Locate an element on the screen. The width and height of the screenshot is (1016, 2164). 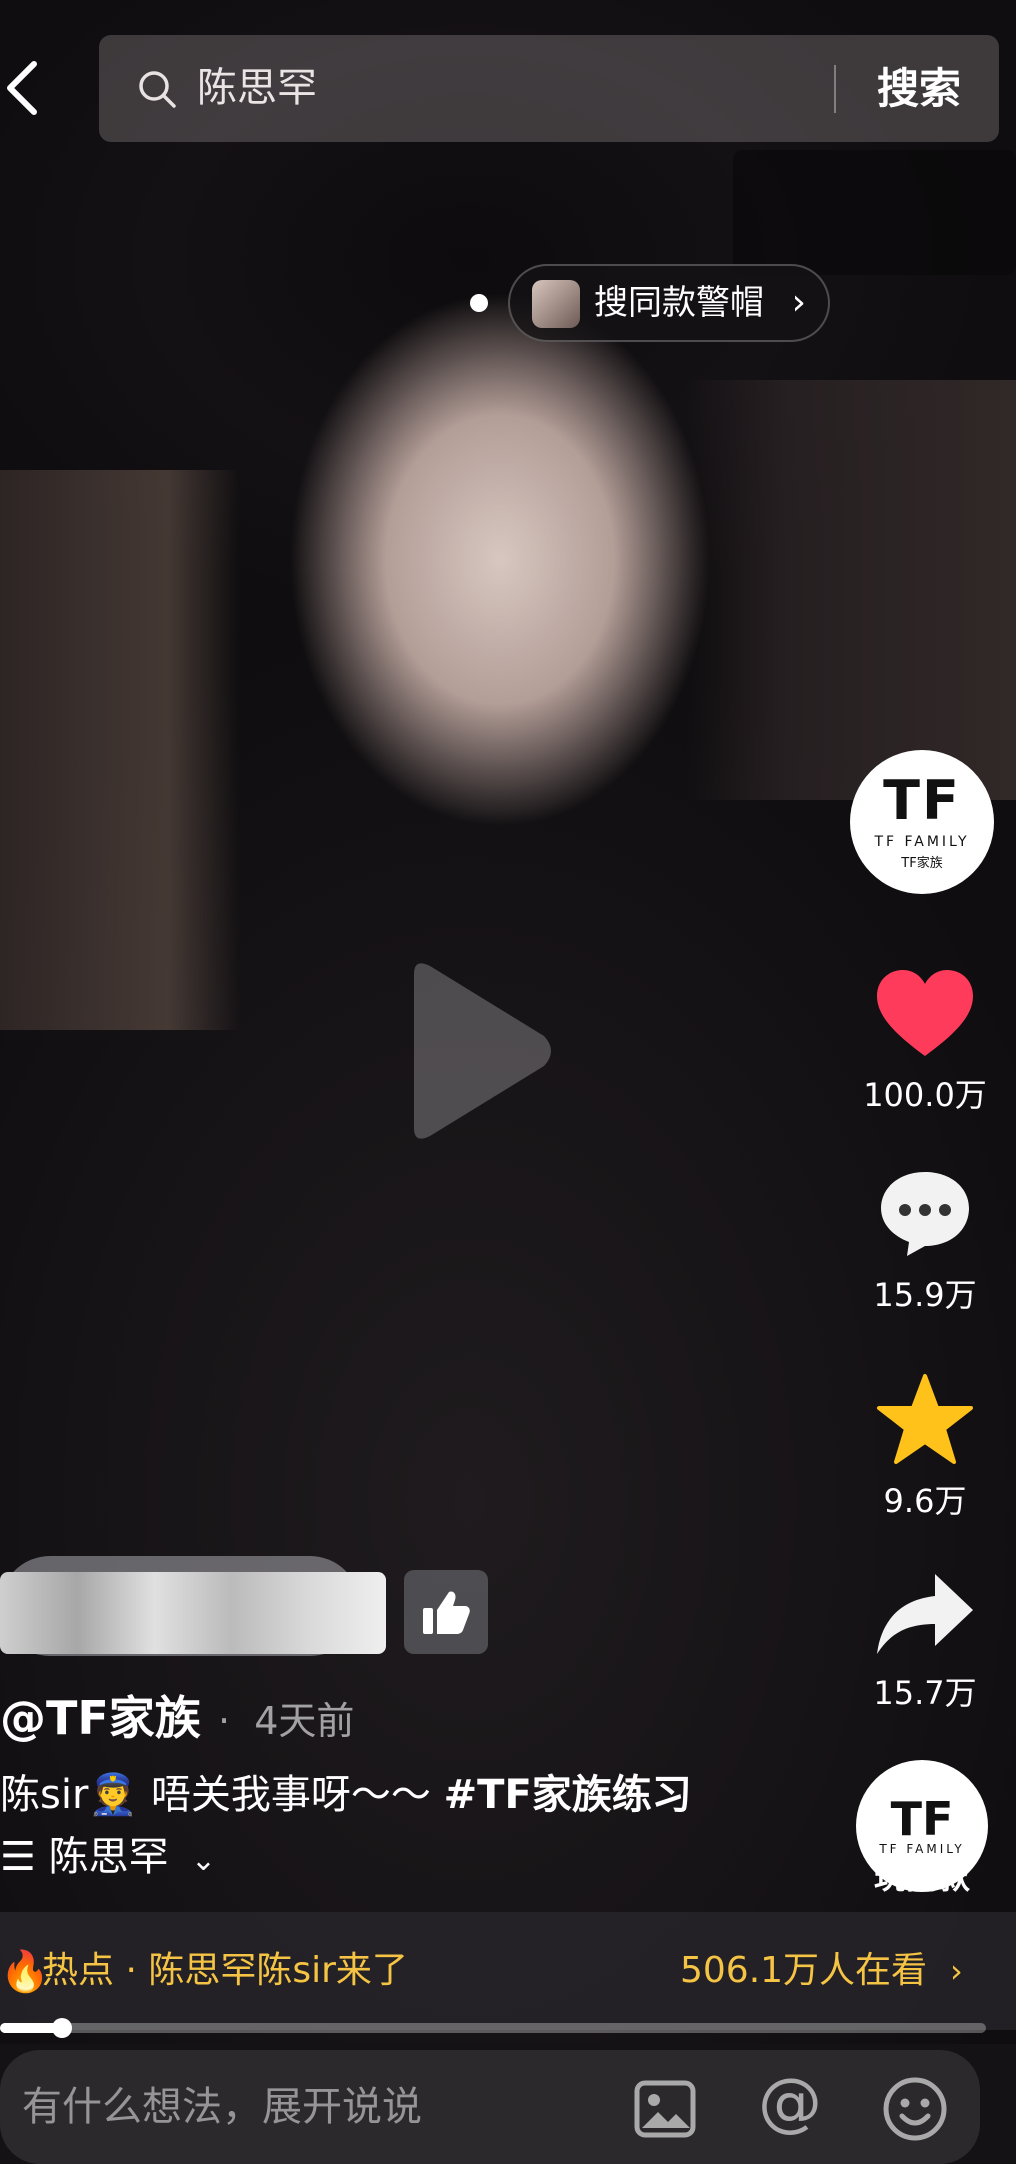
video-caption: 陈sir👮 唔关我事呀～～ #TF家族练习 is located at coordinates (346, 1791).